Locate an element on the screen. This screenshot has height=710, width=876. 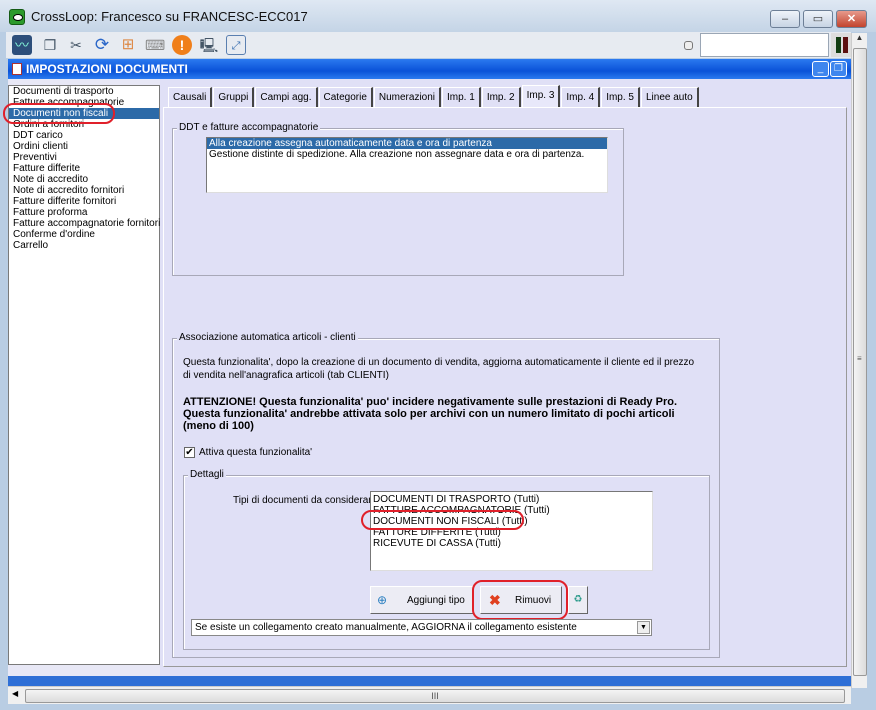
close-button: ✕ is located at coordinates (851, 19).